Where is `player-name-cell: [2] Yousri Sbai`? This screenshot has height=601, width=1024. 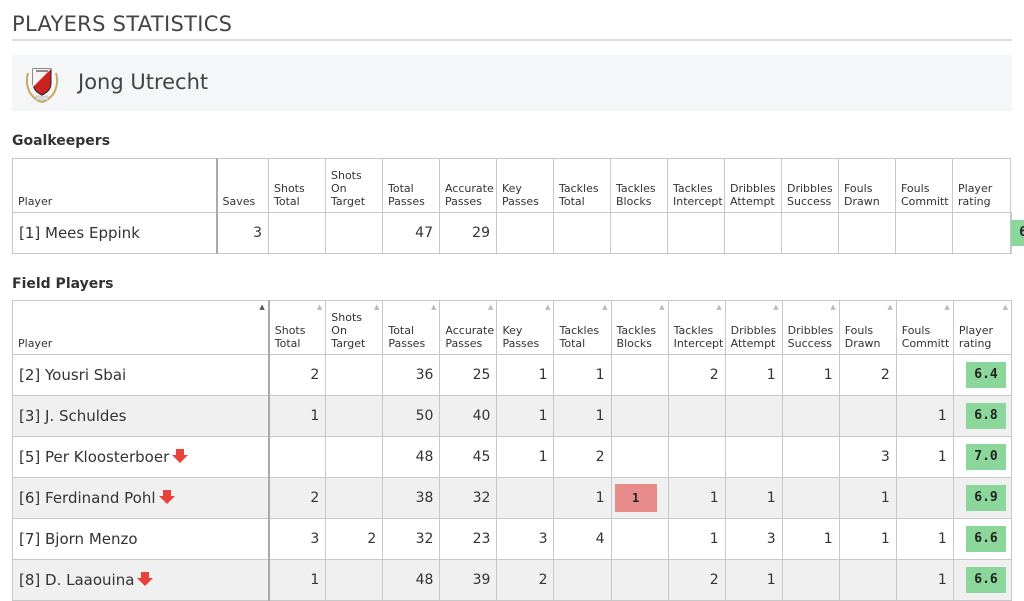 player-name-cell: [2] Yousri Sbai is located at coordinates (140, 375).